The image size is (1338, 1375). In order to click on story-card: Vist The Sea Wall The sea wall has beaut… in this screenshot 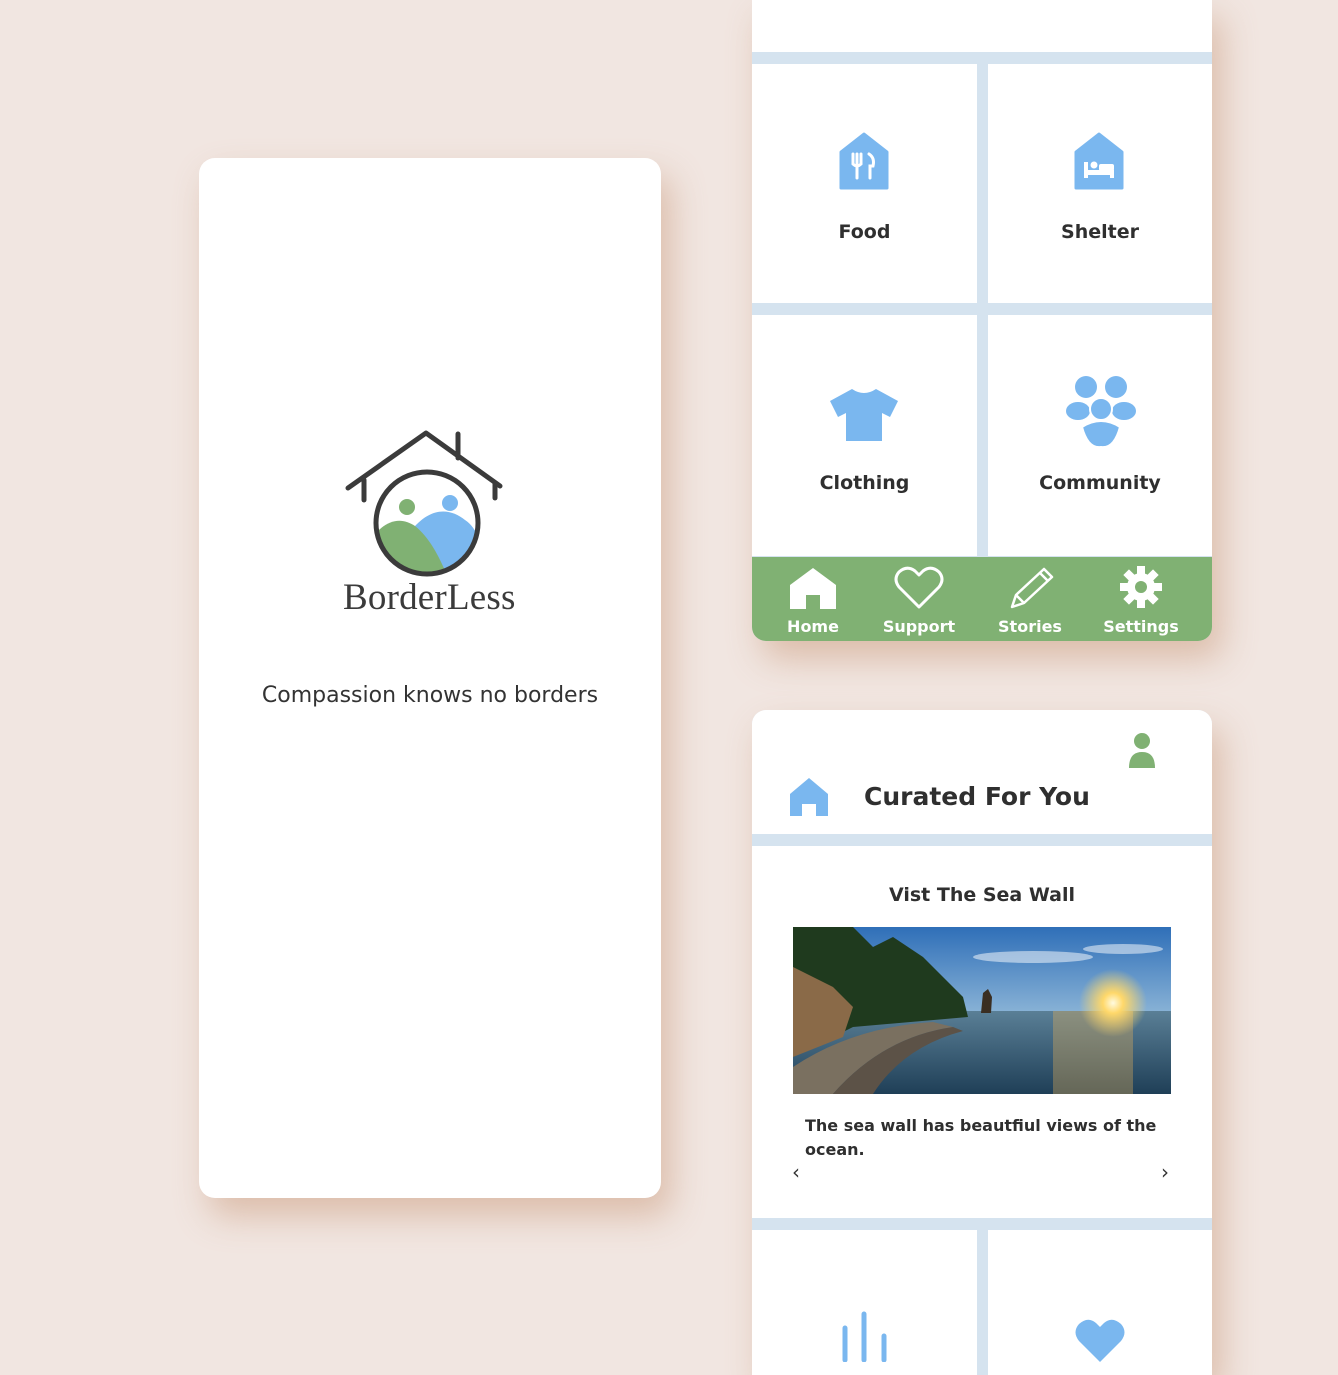, I will do `click(982, 1032)`.